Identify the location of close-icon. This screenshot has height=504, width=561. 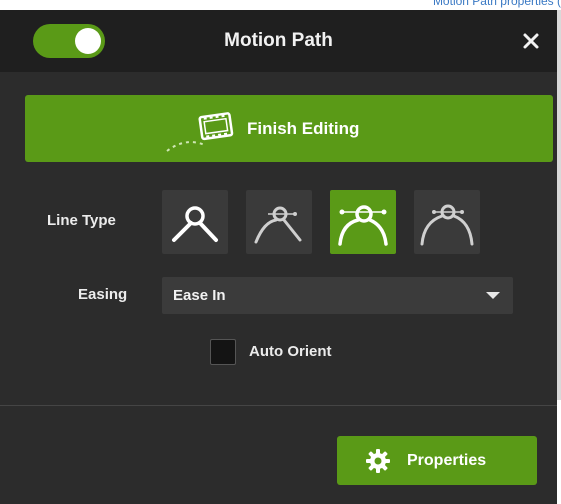
(531, 41).